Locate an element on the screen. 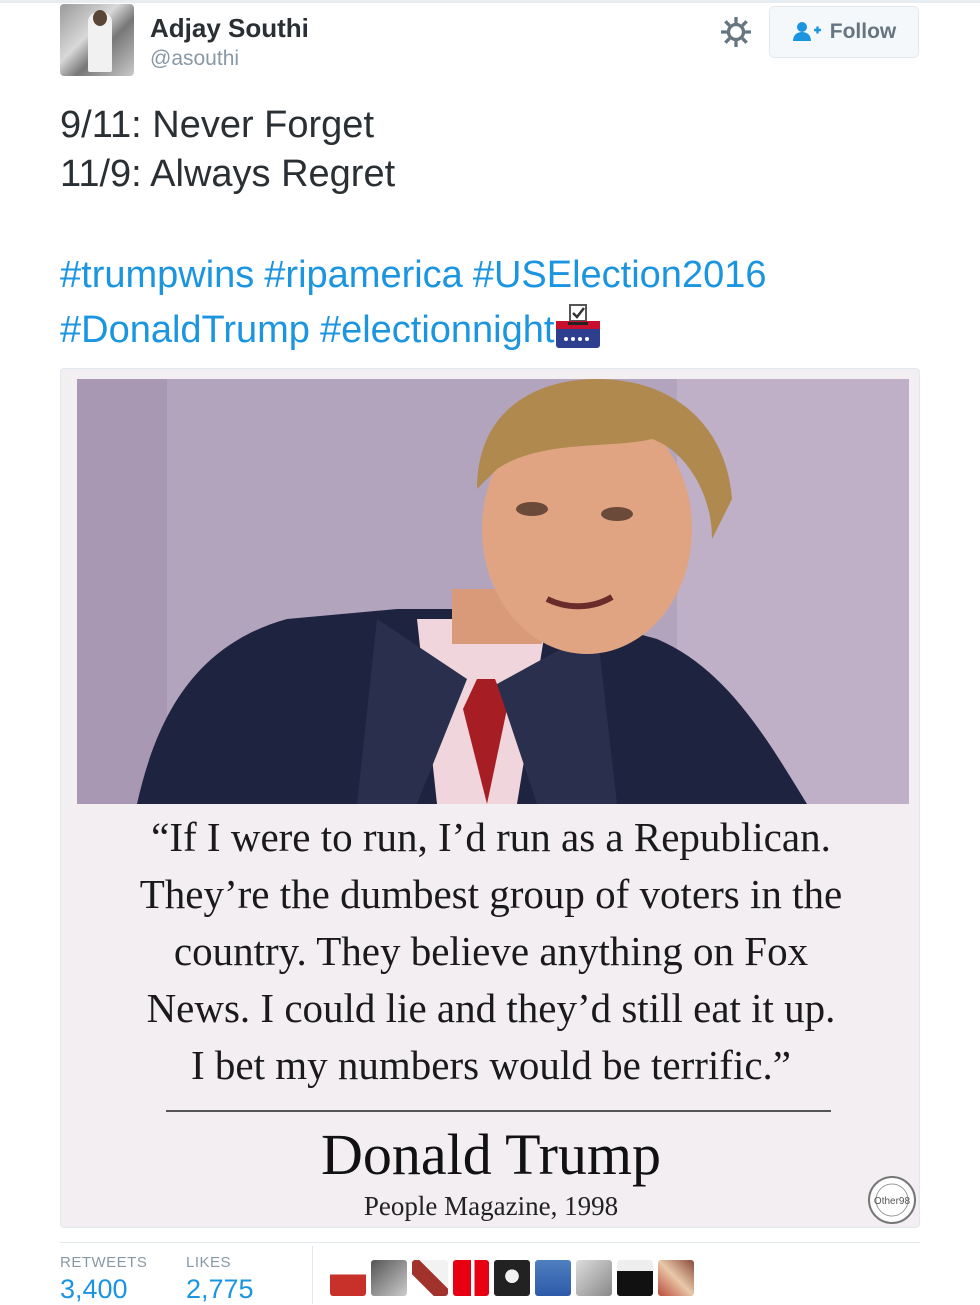  likes-label: LIKES is located at coordinates (209, 1262).